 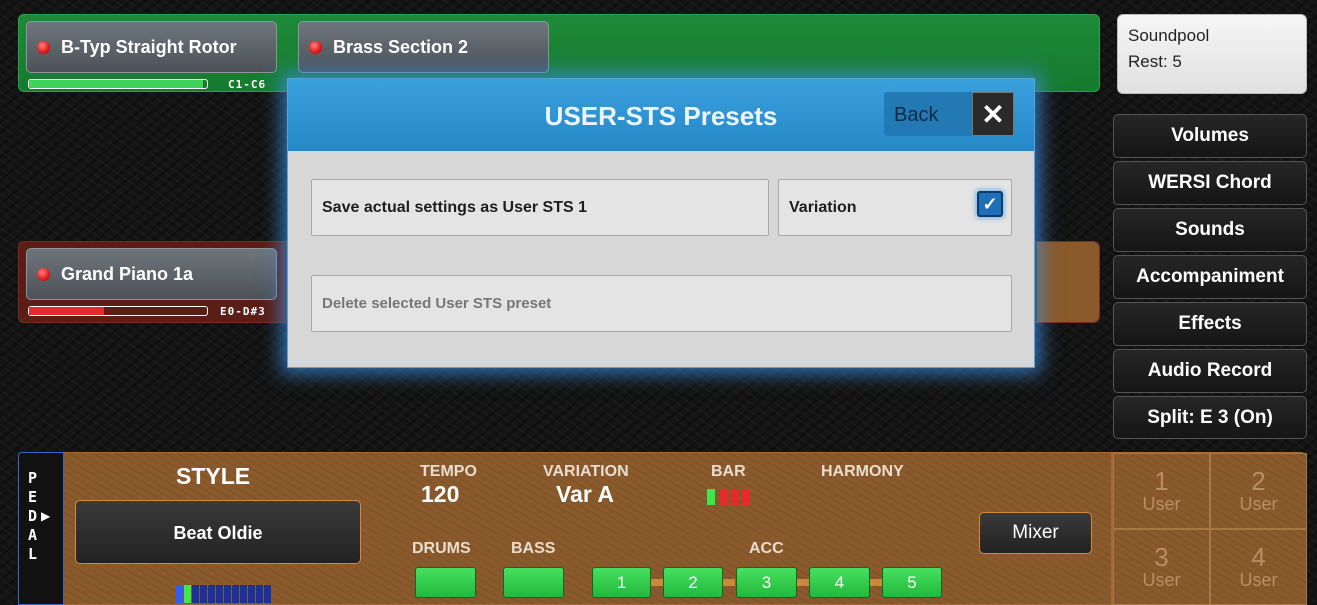 I want to click on user-preset-number: 2, so click(x=1258, y=480).